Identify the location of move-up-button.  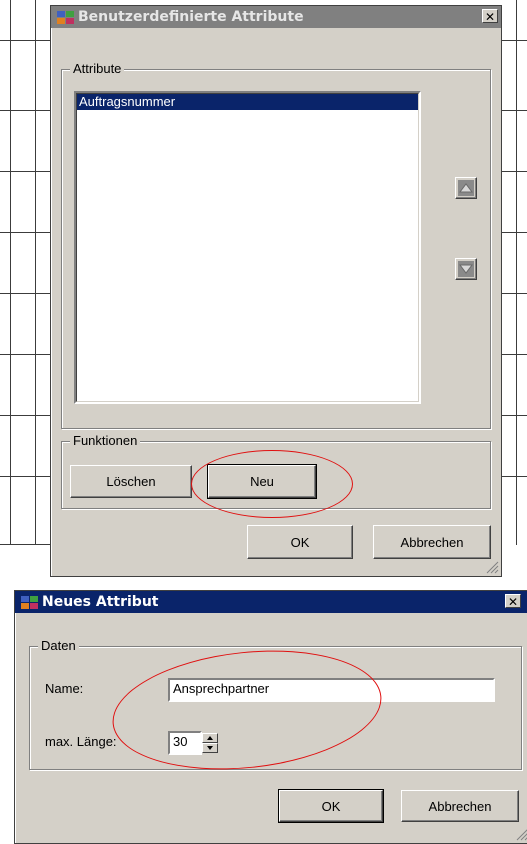
(466, 188).